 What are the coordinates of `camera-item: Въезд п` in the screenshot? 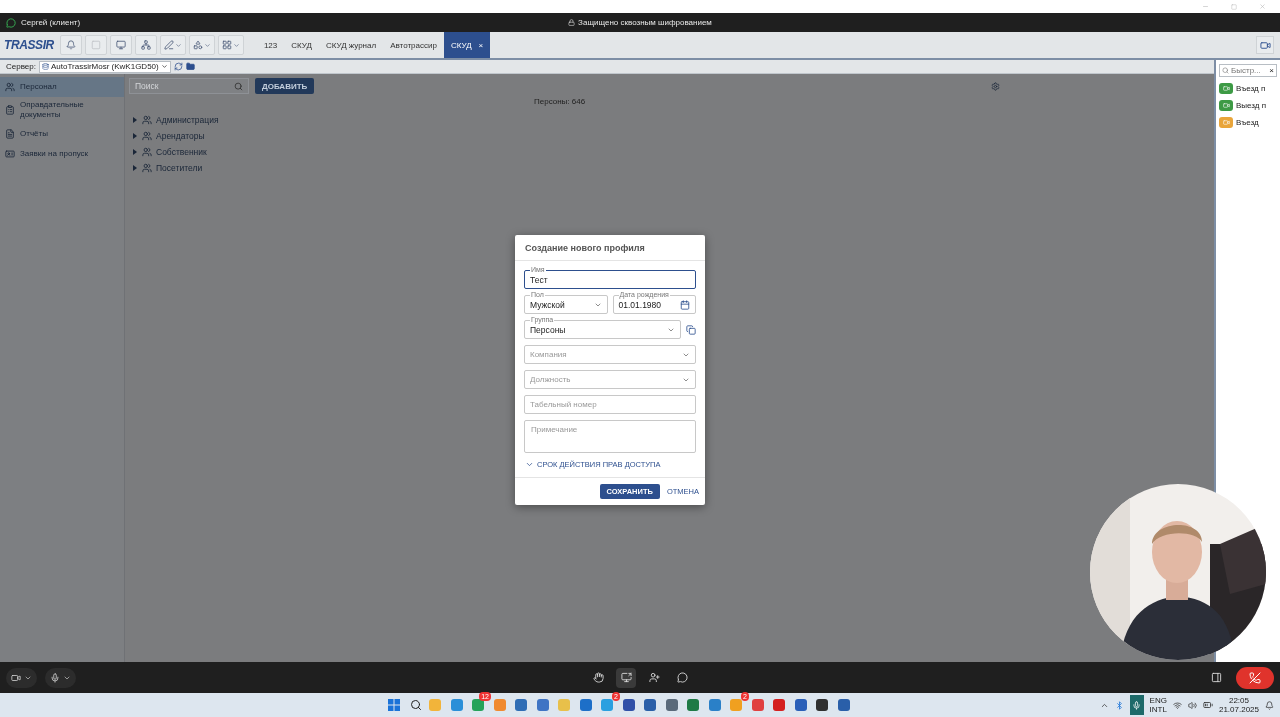 It's located at (1248, 88).